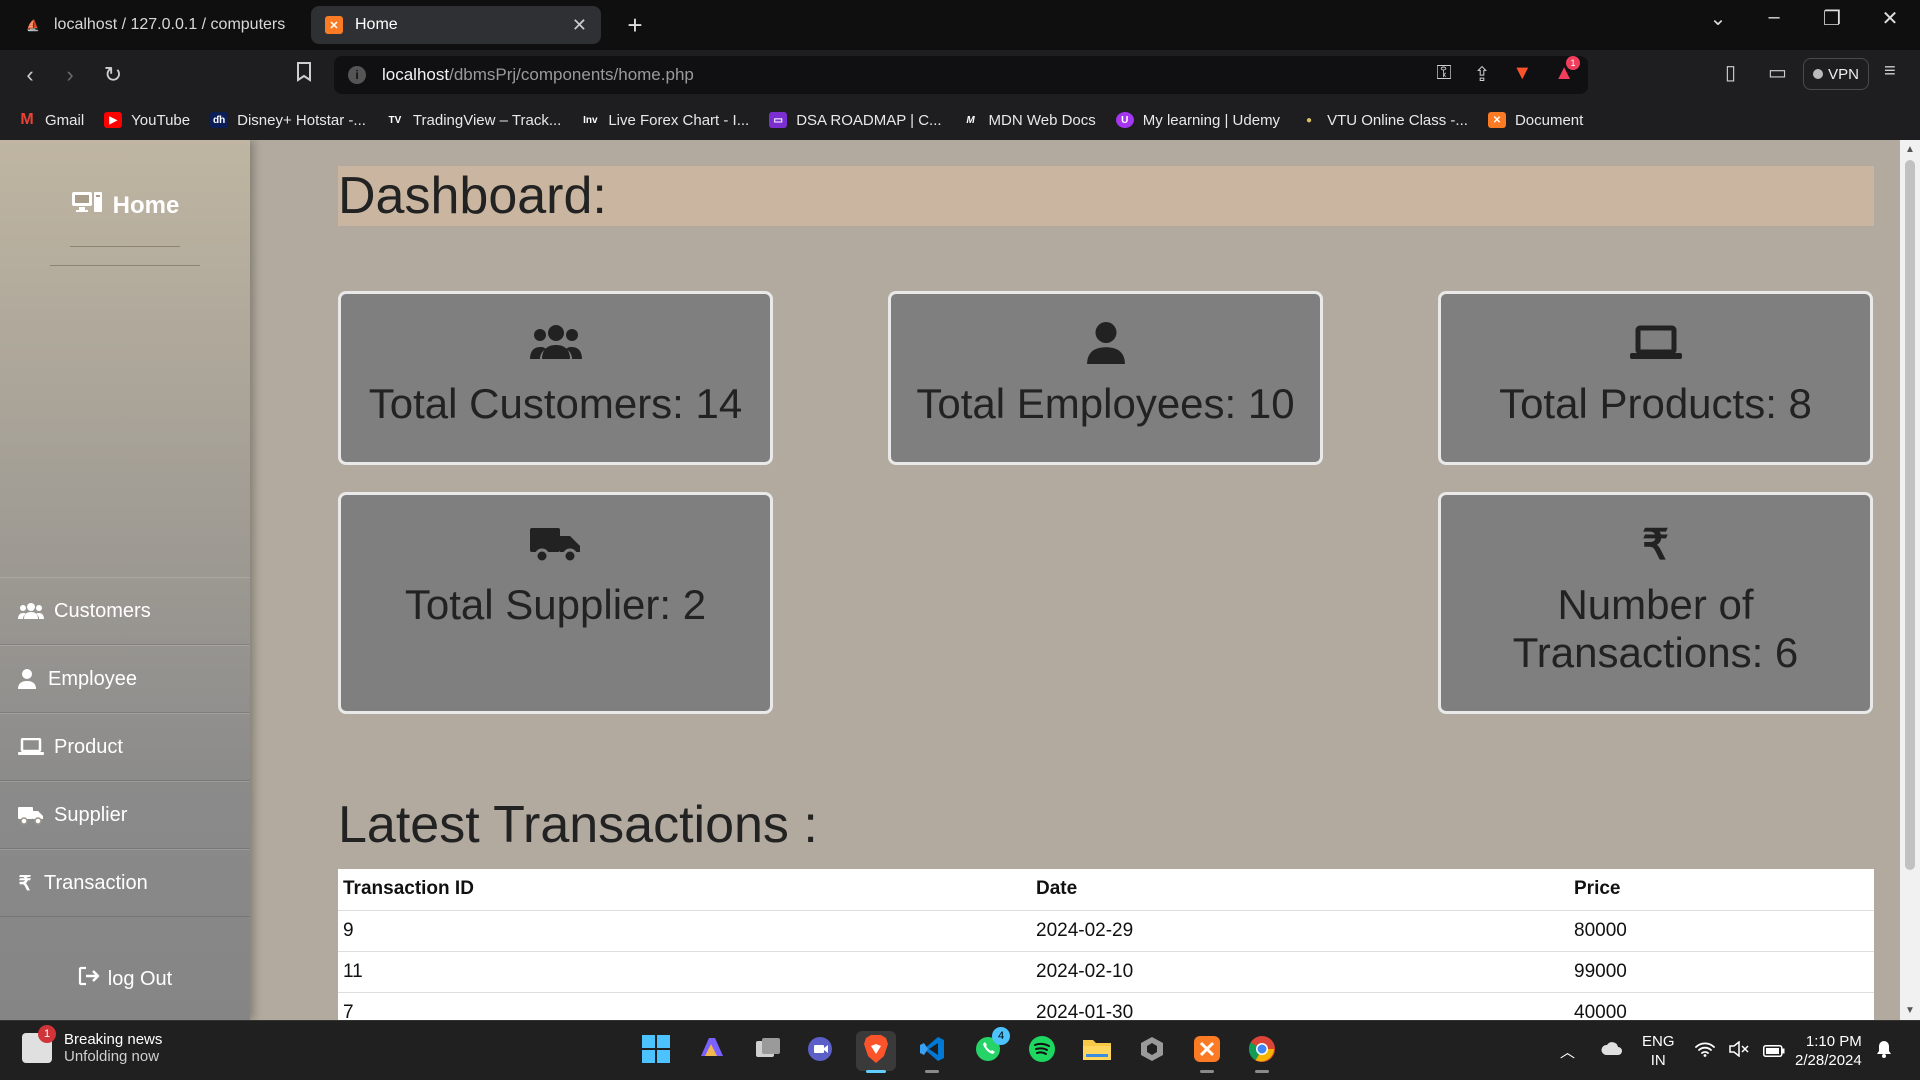 The height and width of the screenshot is (1080, 1920). I want to click on show-hidden-icons-button: ︿, so click(1567, 1050).